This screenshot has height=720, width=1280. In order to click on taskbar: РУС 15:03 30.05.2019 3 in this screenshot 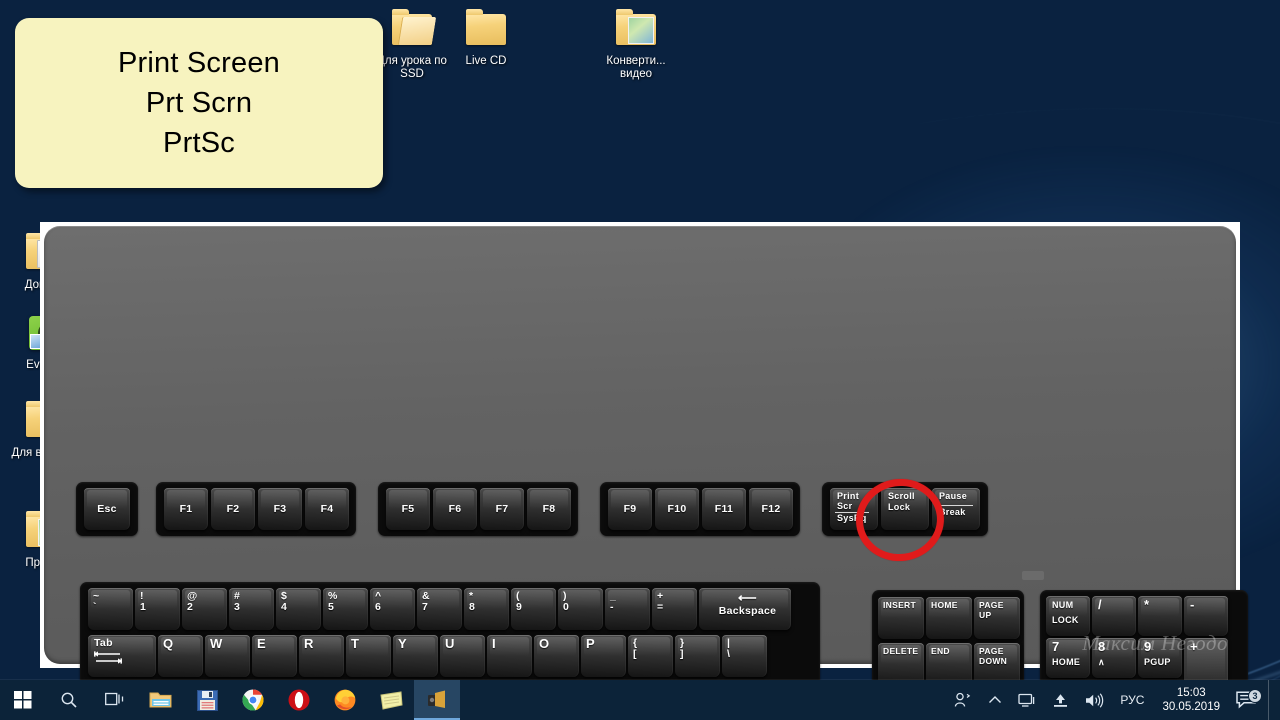, I will do `click(640, 700)`.